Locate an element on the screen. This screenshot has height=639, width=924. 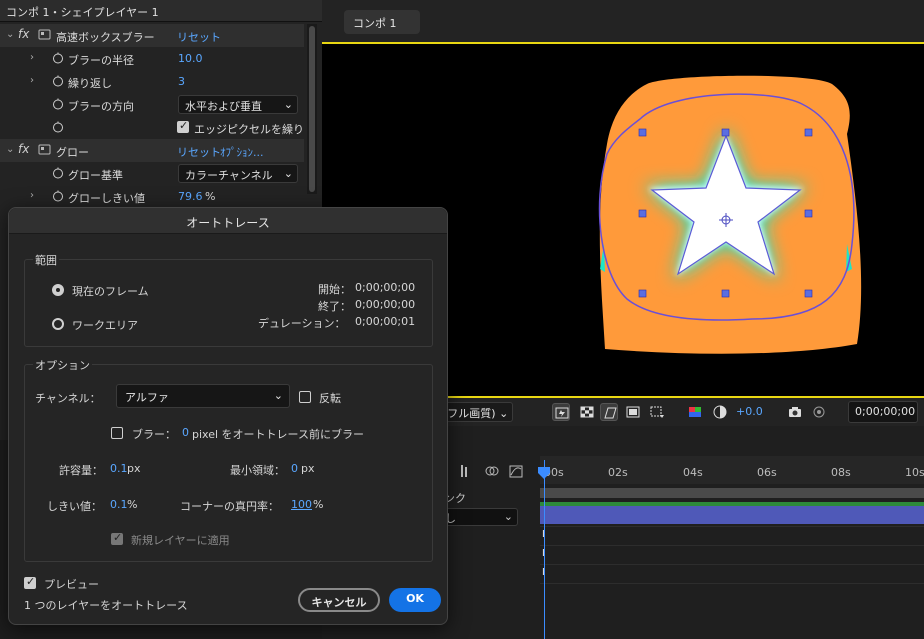
start-label: 開始： is located at coordinates (334, 289).